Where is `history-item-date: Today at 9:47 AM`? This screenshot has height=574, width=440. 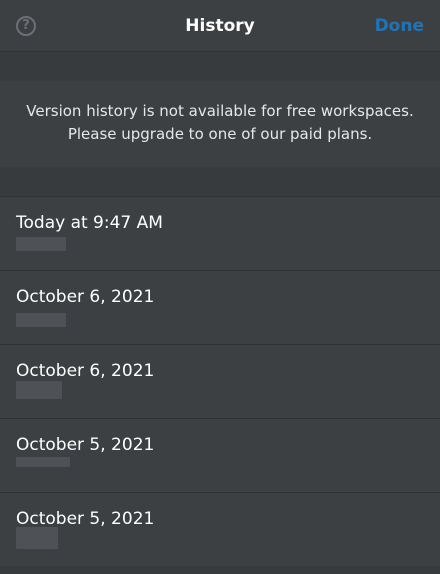 history-item-date: Today at 9:47 AM is located at coordinates (89, 223).